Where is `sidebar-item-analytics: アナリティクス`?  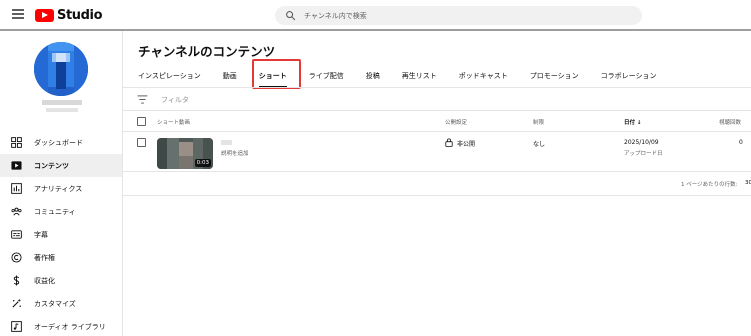
sidebar-item-analytics: アナリティクス is located at coordinates (61, 188).